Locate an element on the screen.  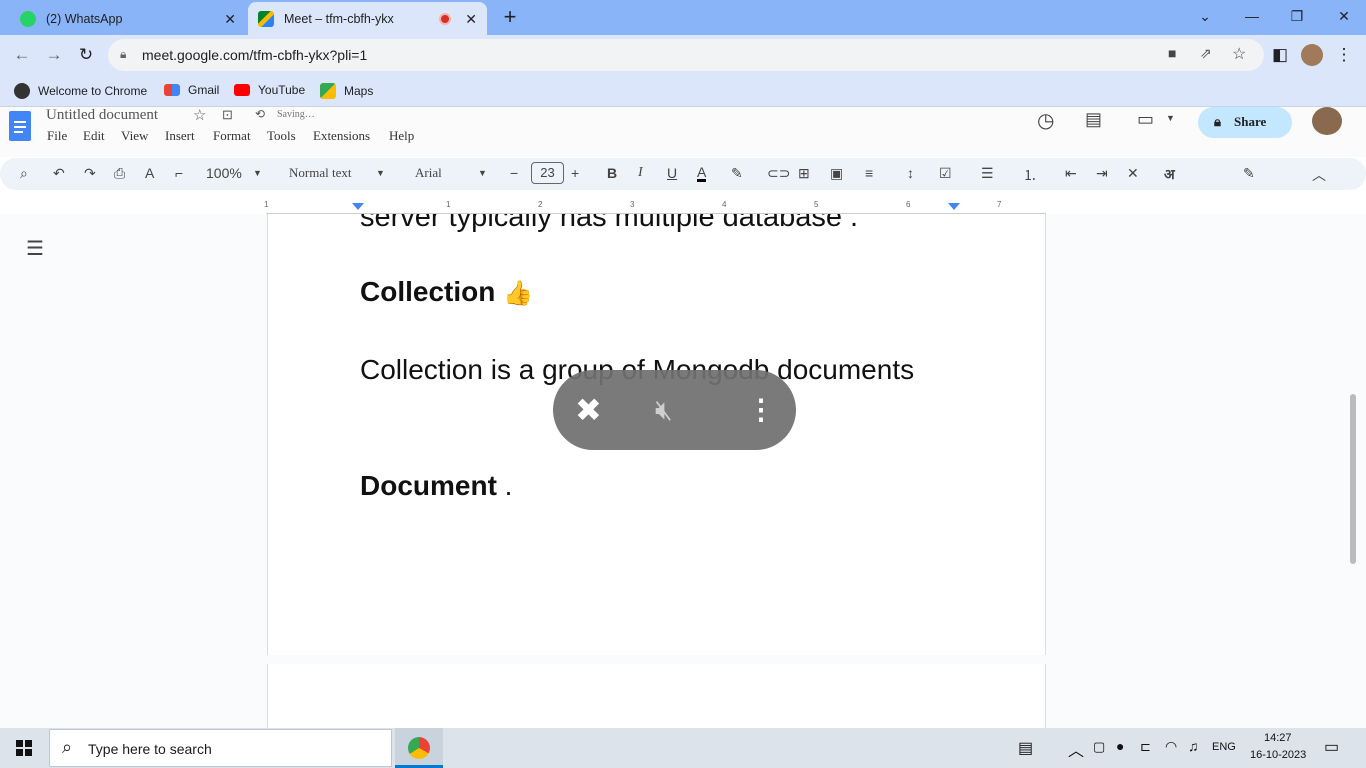
font-select: Arial is located at coordinates (428, 173).